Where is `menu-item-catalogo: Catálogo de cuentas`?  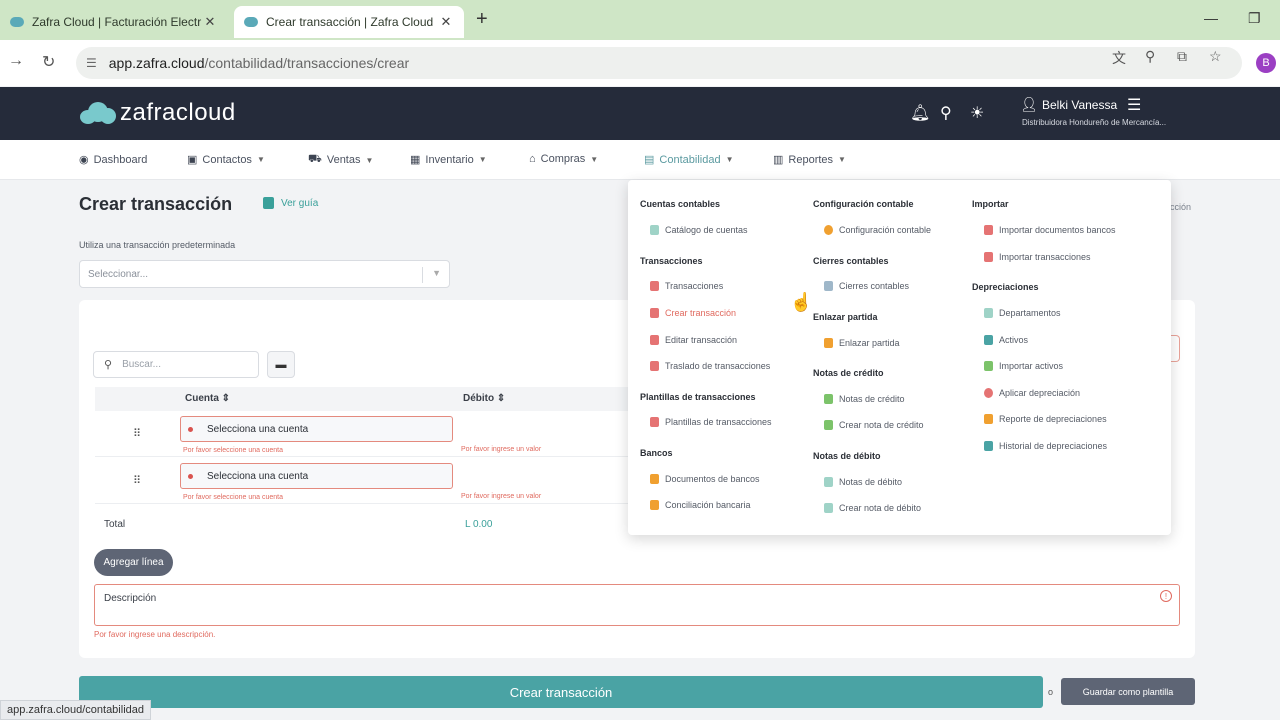 menu-item-catalogo: Catálogo de cuentas is located at coordinates (699, 230).